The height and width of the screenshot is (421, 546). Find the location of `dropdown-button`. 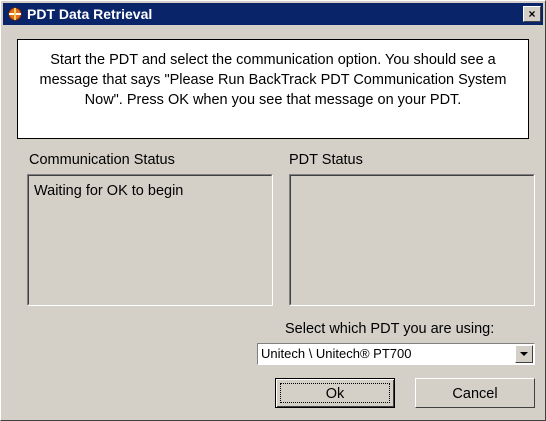

dropdown-button is located at coordinates (524, 354).